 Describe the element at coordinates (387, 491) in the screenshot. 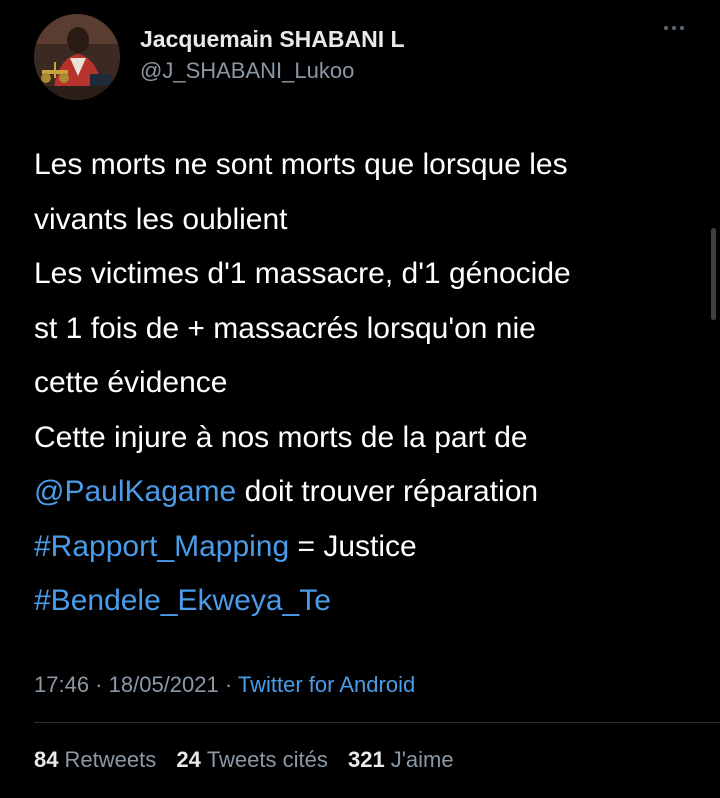

I see `tweet-text-segment: doit trouver réparation` at that location.